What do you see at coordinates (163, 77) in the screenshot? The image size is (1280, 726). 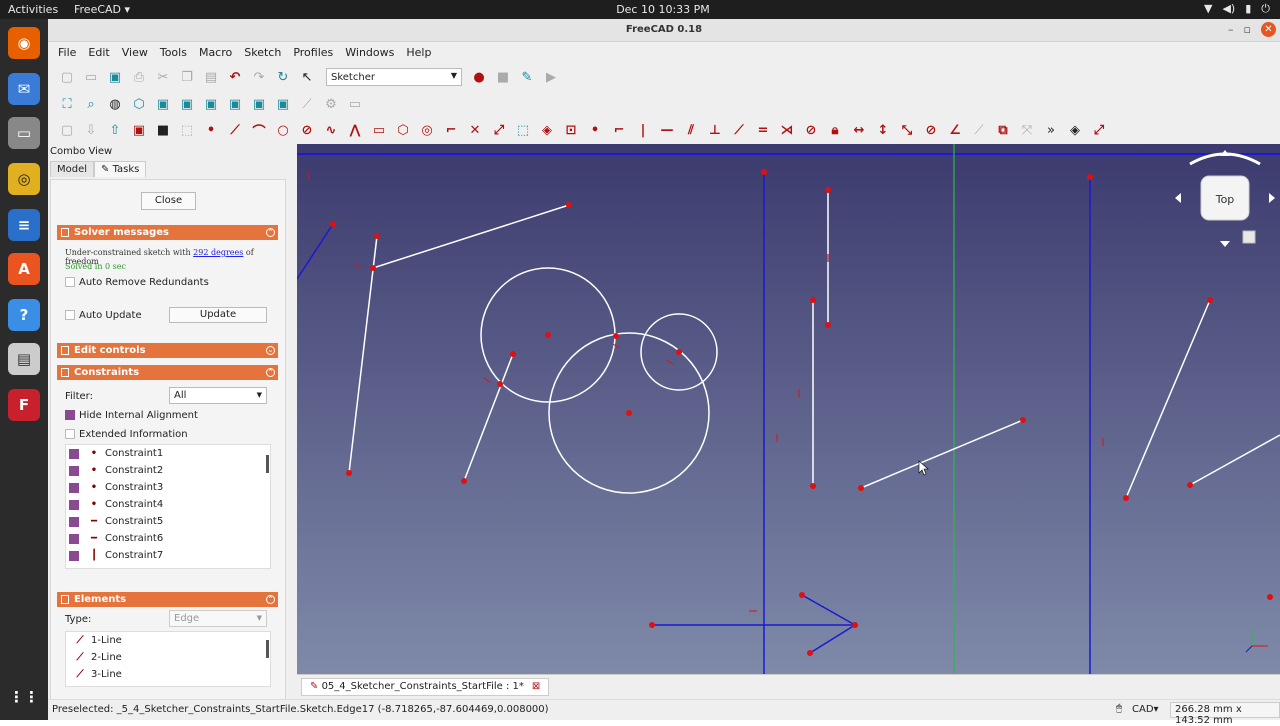 I see `cut-icon: ✂` at bounding box center [163, 77].